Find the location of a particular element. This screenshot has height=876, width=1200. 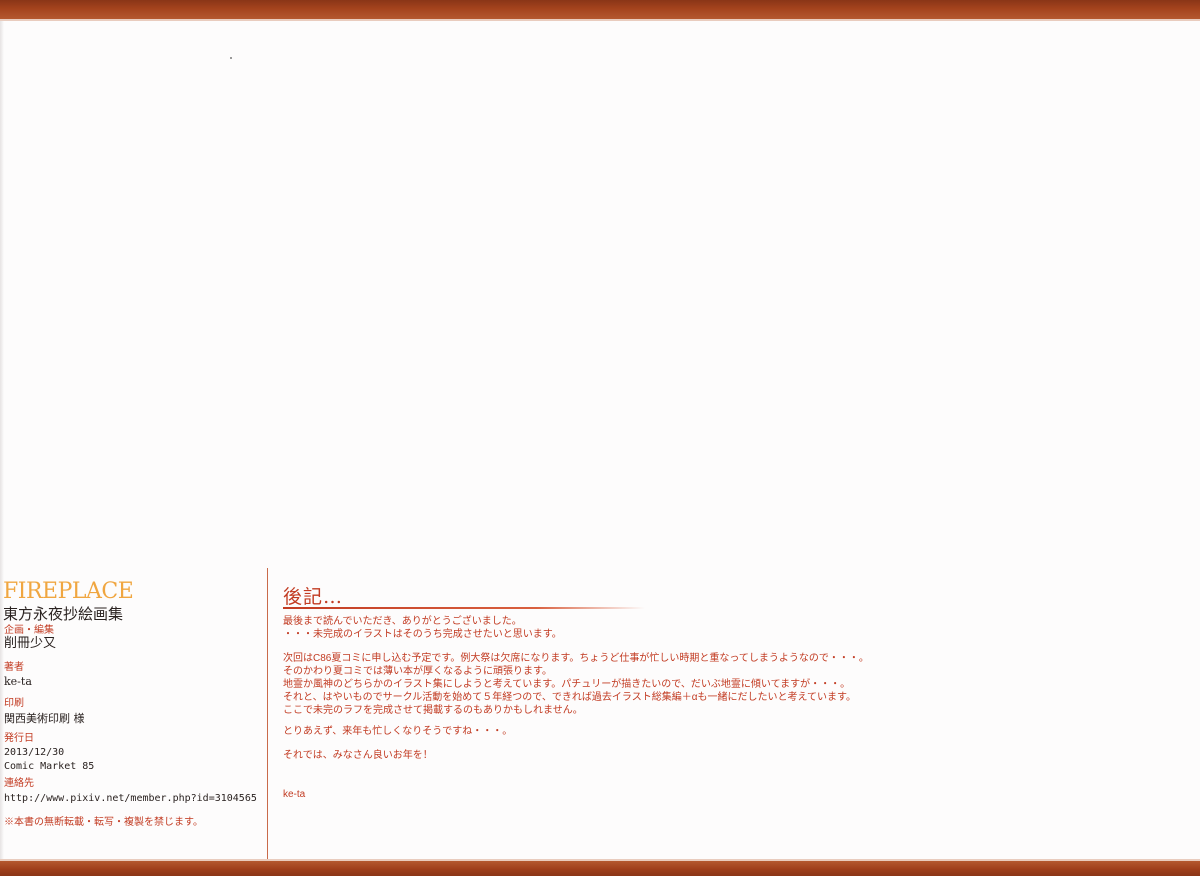

book-title: FIREPLACE is located at coordinates (68, 591).